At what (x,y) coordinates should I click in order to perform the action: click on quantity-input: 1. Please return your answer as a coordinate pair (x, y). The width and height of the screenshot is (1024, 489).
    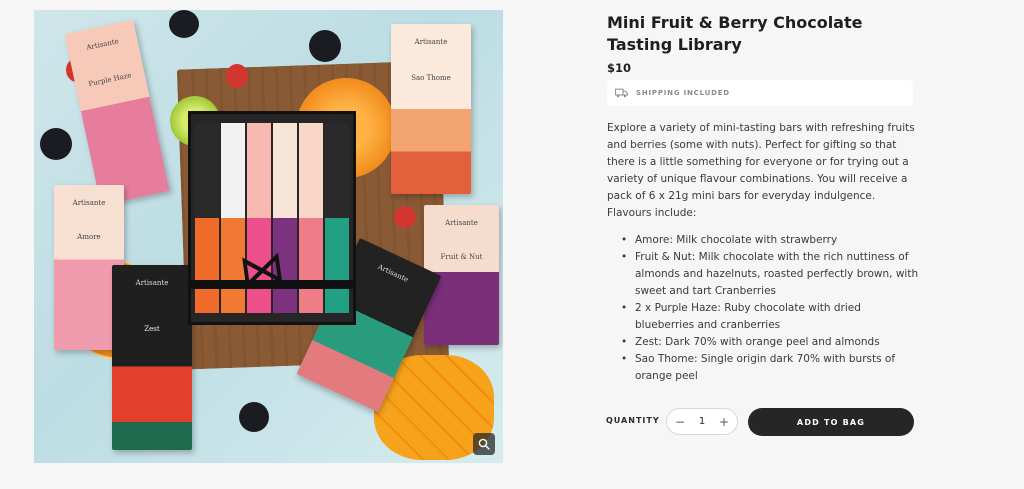
    Looking at the image, I should click on (702, 421).